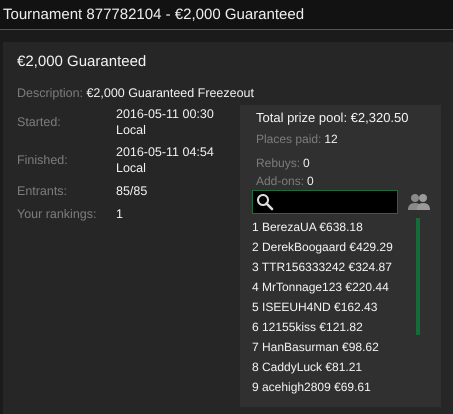 The width and height of the screenshot is (453, 414). I want to click on window-title: Tournament 877782104 - €2,000 Guaranteed, so click(153, 14).